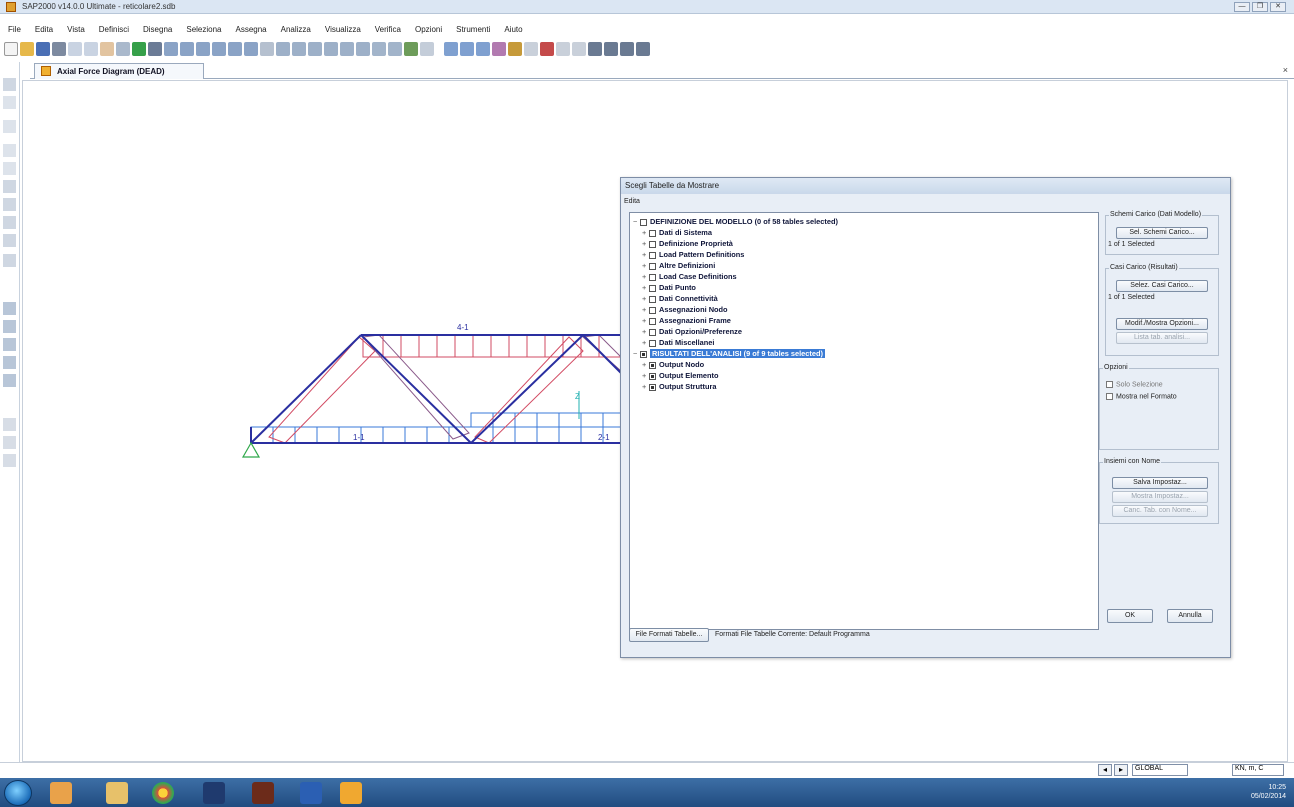  What do you see at coordinates (1130, 616) in the screenshot?
I see `ok-button: OK` at bounding box center [1130, 616].